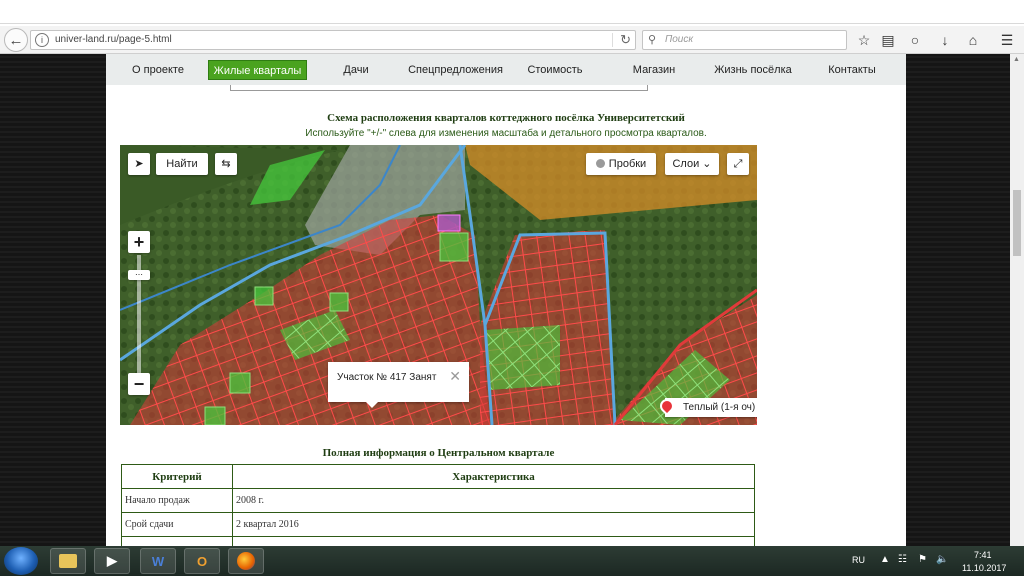 This screenshot has width=1024, height=576. Describe the element at coordinates (257, 70) in the screenshot. I see `menu-item-residential: Жилые кварталы` at that location.